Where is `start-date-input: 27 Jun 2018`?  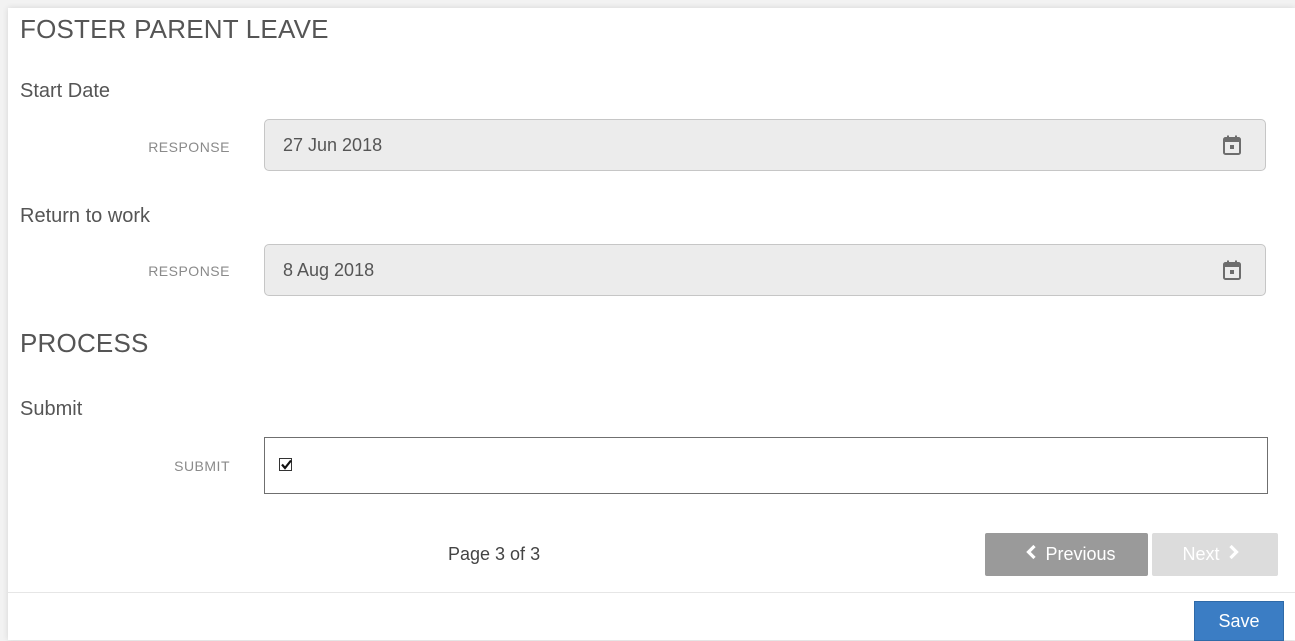
start-date-input: 27 Jun 2018 is located at coordinates (765, 145).